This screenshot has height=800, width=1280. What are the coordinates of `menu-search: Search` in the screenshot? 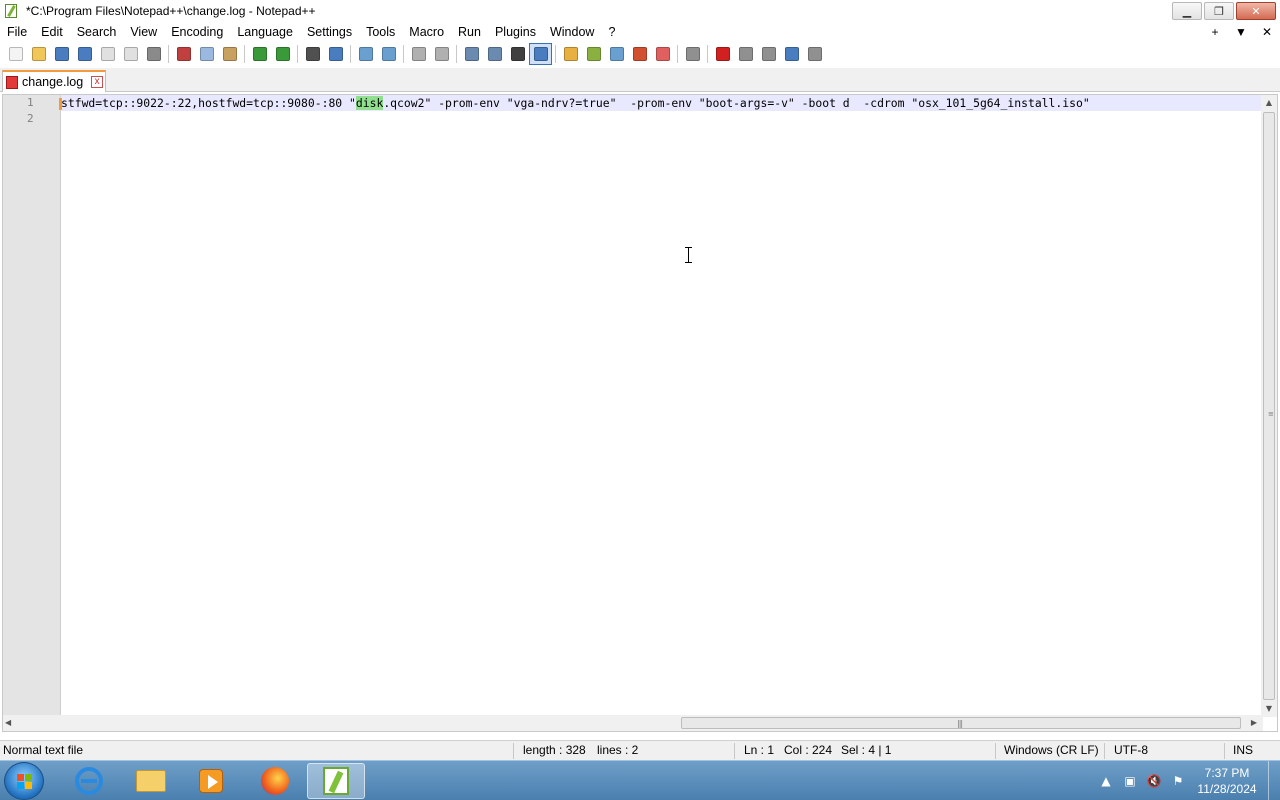 It's located at (97, 32).